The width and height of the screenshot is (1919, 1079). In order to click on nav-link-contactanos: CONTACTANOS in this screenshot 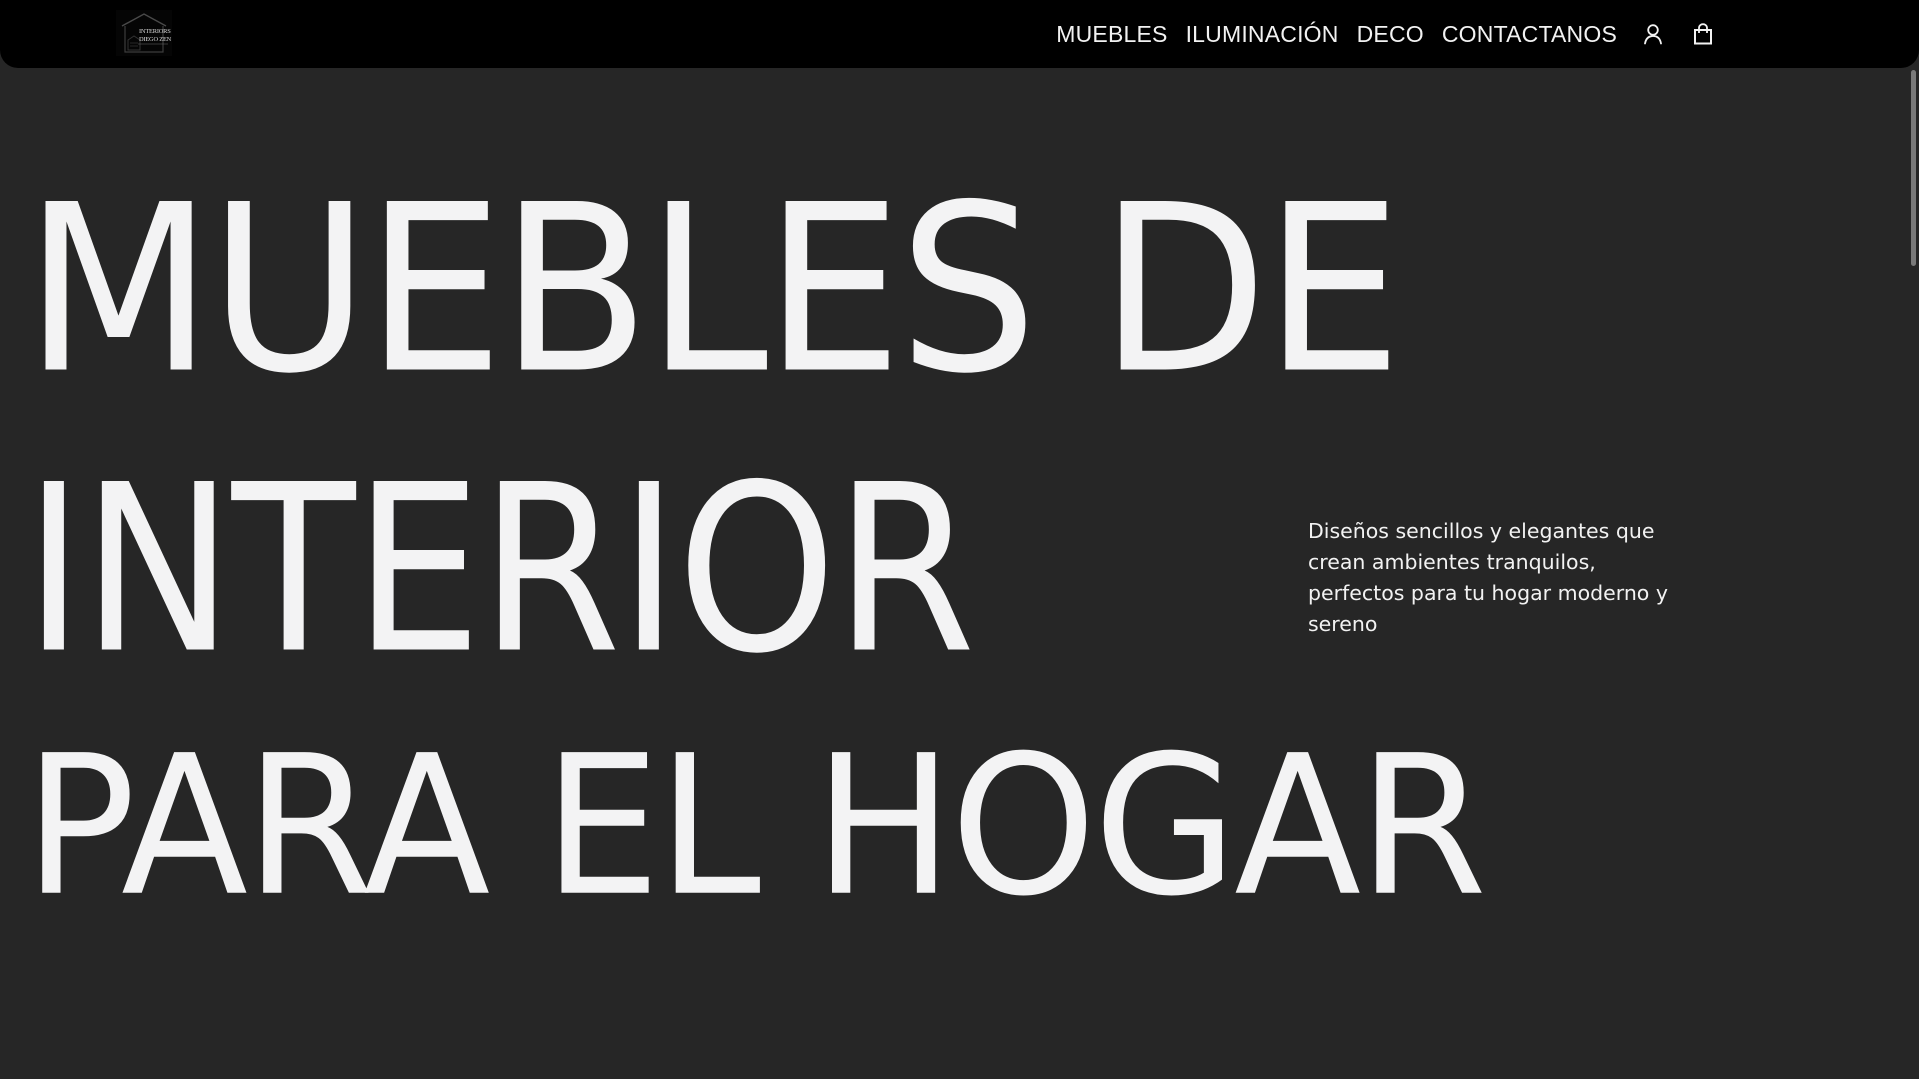, I will do `click(1529, 34)`.